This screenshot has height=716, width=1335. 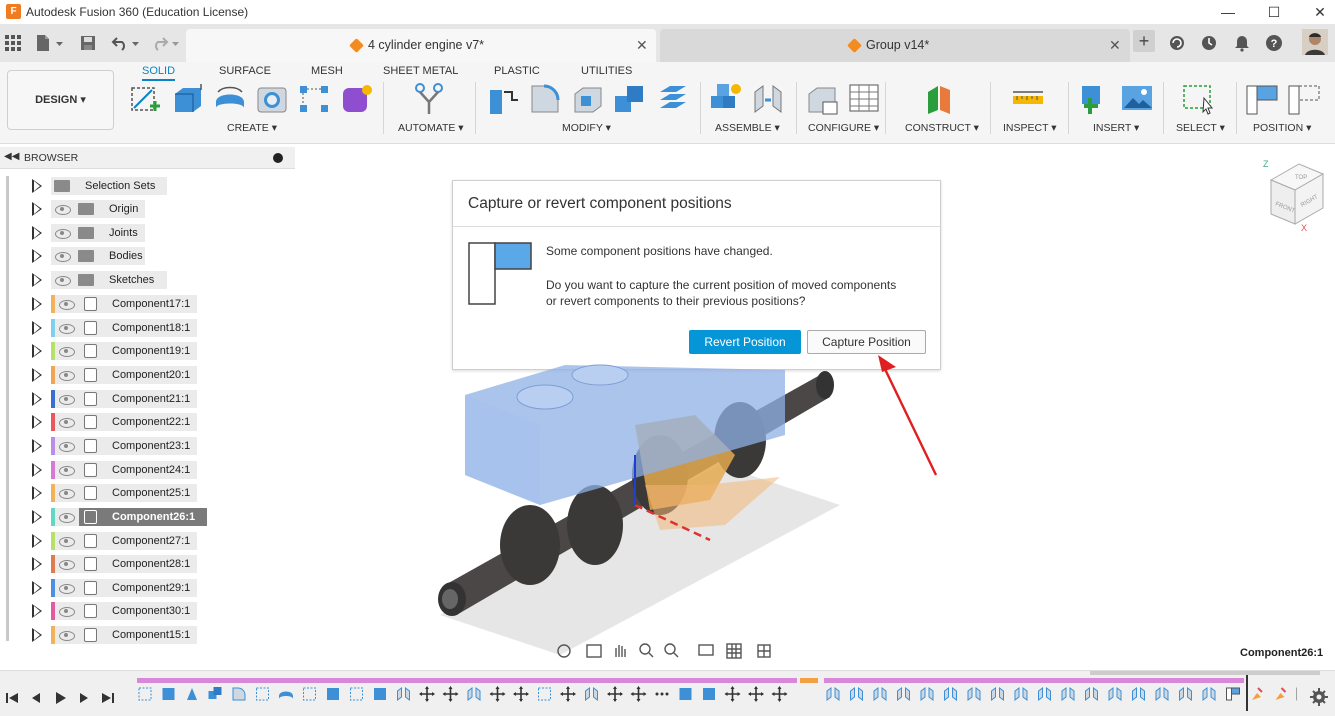 I want to click on extrude-icon, so click(x=188, y=99).